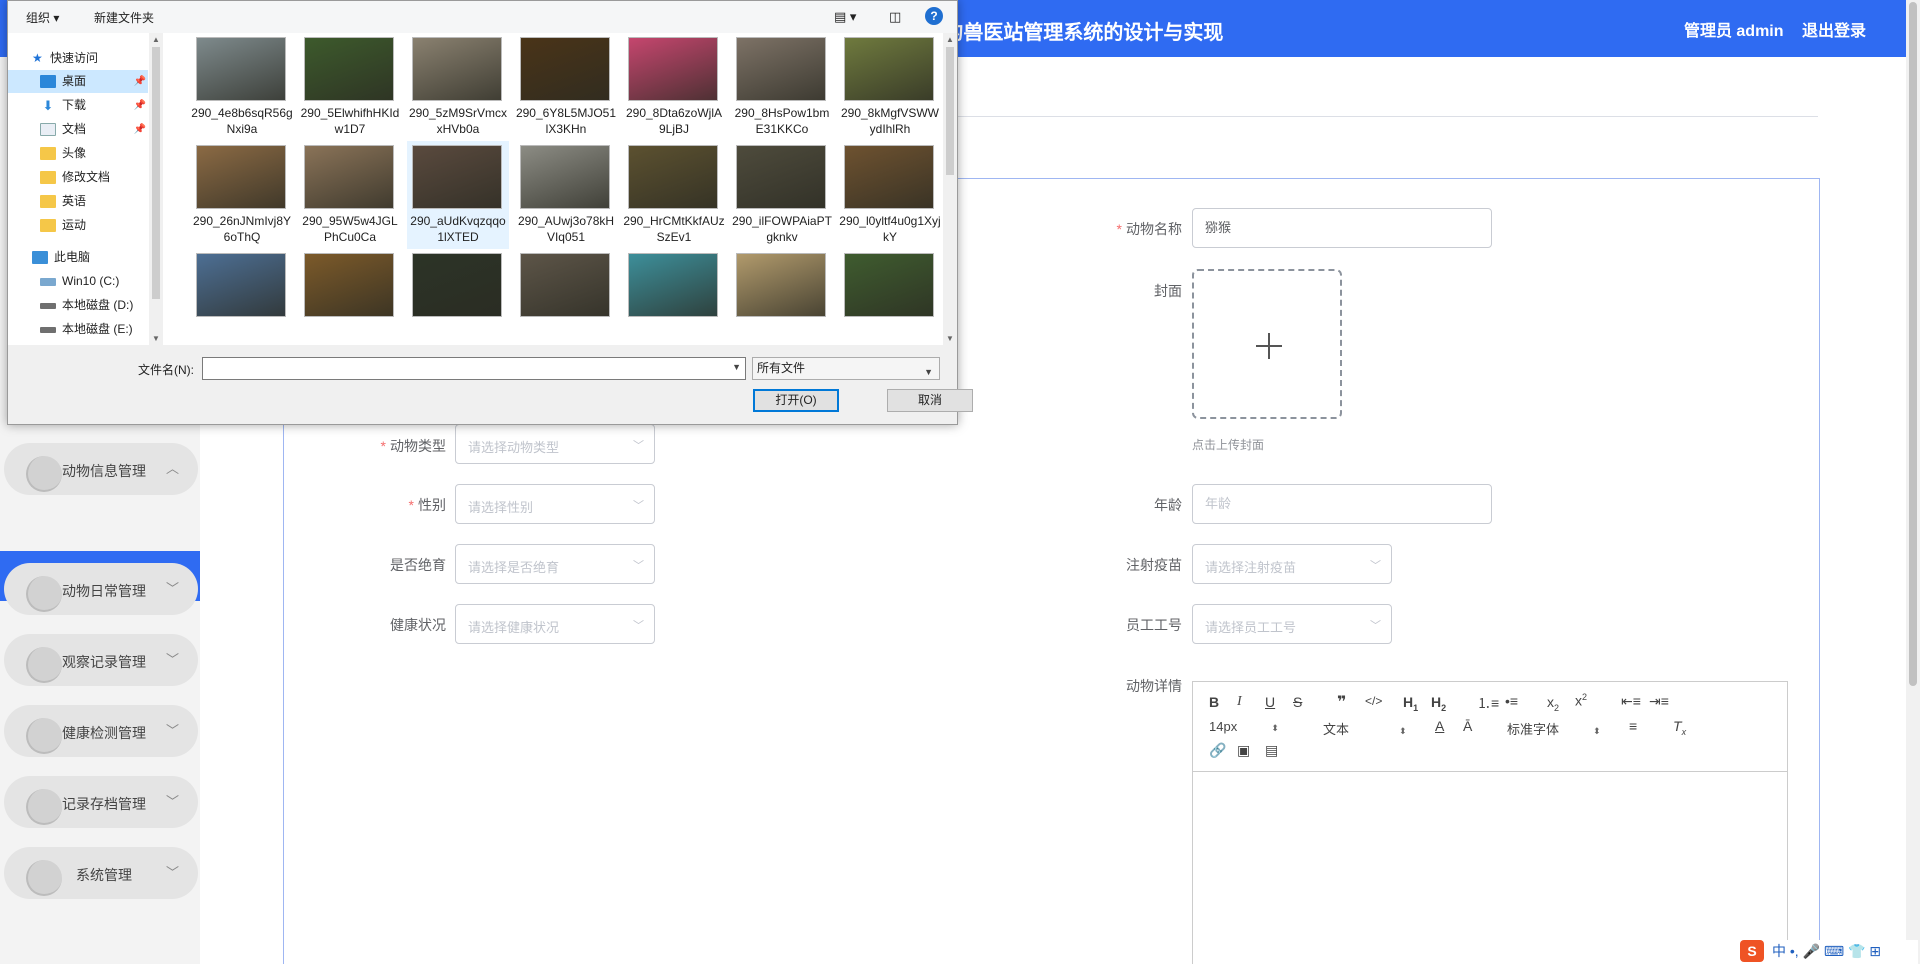 The height and width of the screenshot is (964, 1920). I want to click on subscript-icon: x2, so click(1553, 703).